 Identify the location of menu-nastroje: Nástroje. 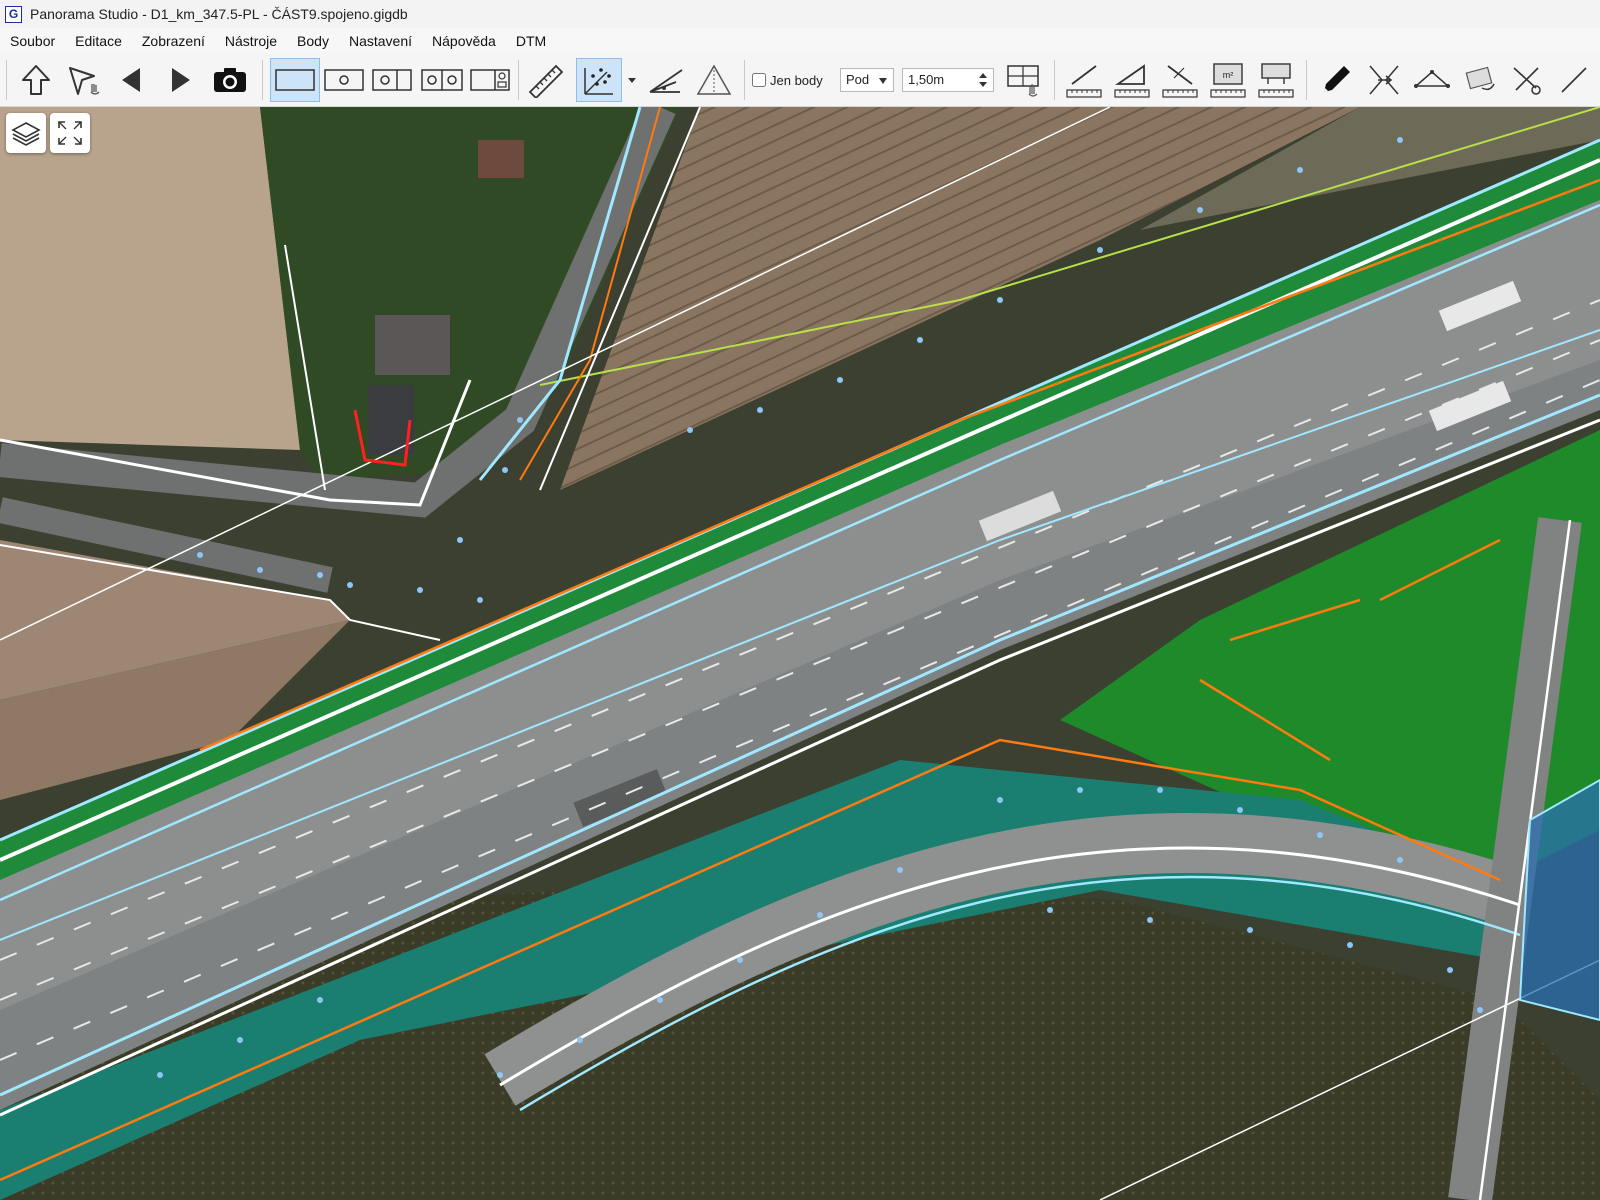
(251, 41).